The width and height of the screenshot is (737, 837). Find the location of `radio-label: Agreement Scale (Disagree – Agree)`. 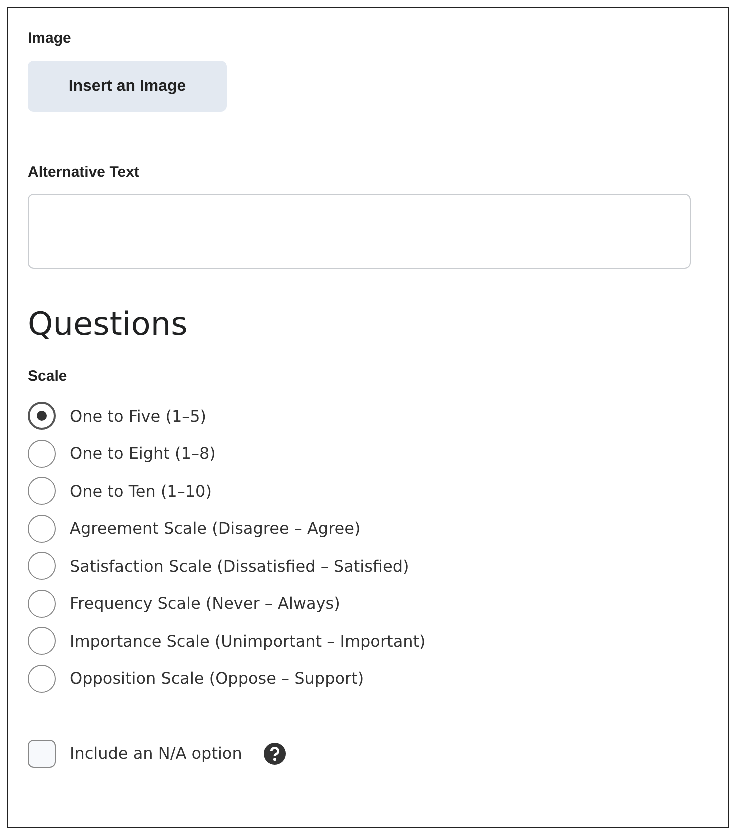

radio-label: Agreement Scale (Disagree – Agree) is located at coordinates (215, 528).